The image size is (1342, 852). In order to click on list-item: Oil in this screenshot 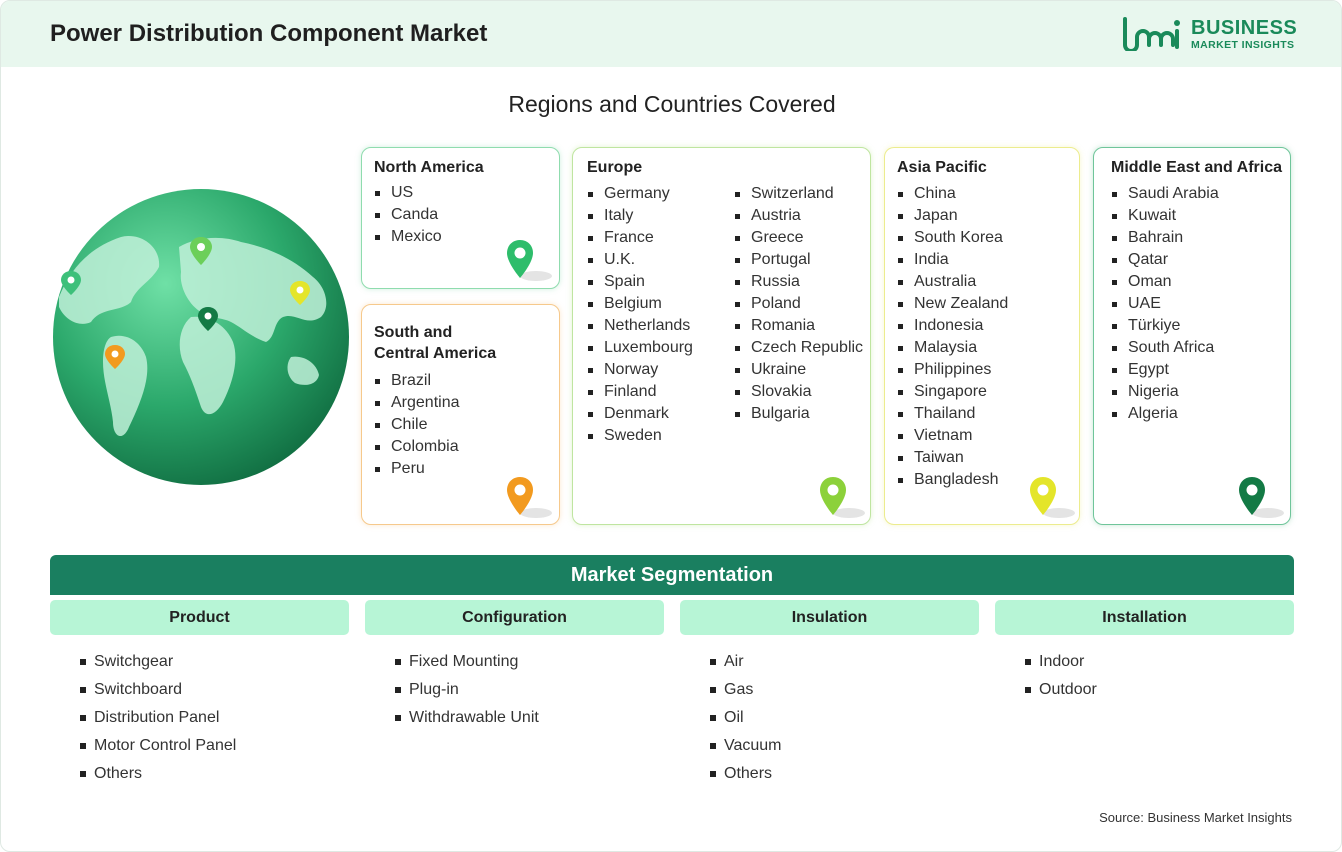, I will do `click(746, 721)`.